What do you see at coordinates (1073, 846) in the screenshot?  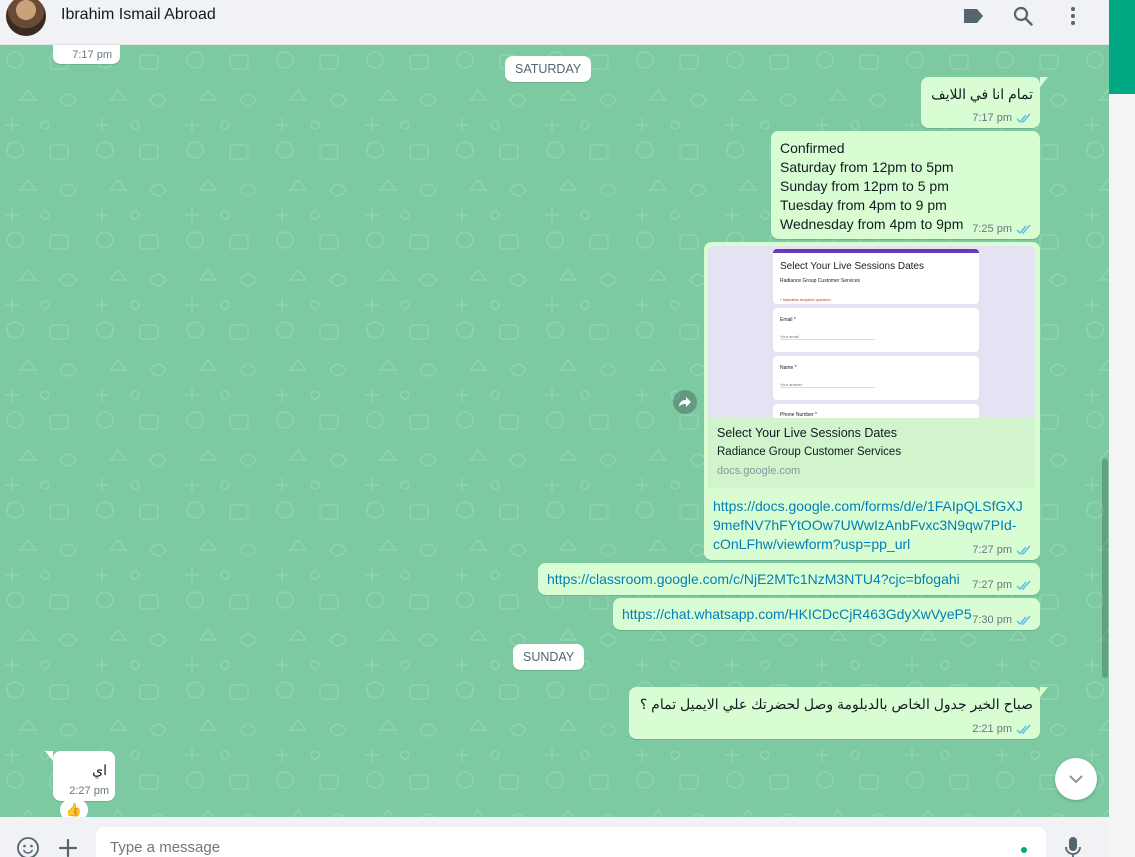 I see `mic-icon` at bounding box center [1073, 846].